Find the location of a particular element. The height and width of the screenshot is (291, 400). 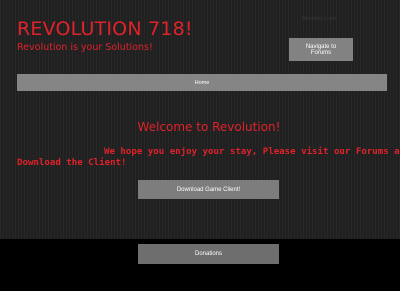

navigate-to-forums-button: Navigate to Forums is located at coordinates (321, 49).